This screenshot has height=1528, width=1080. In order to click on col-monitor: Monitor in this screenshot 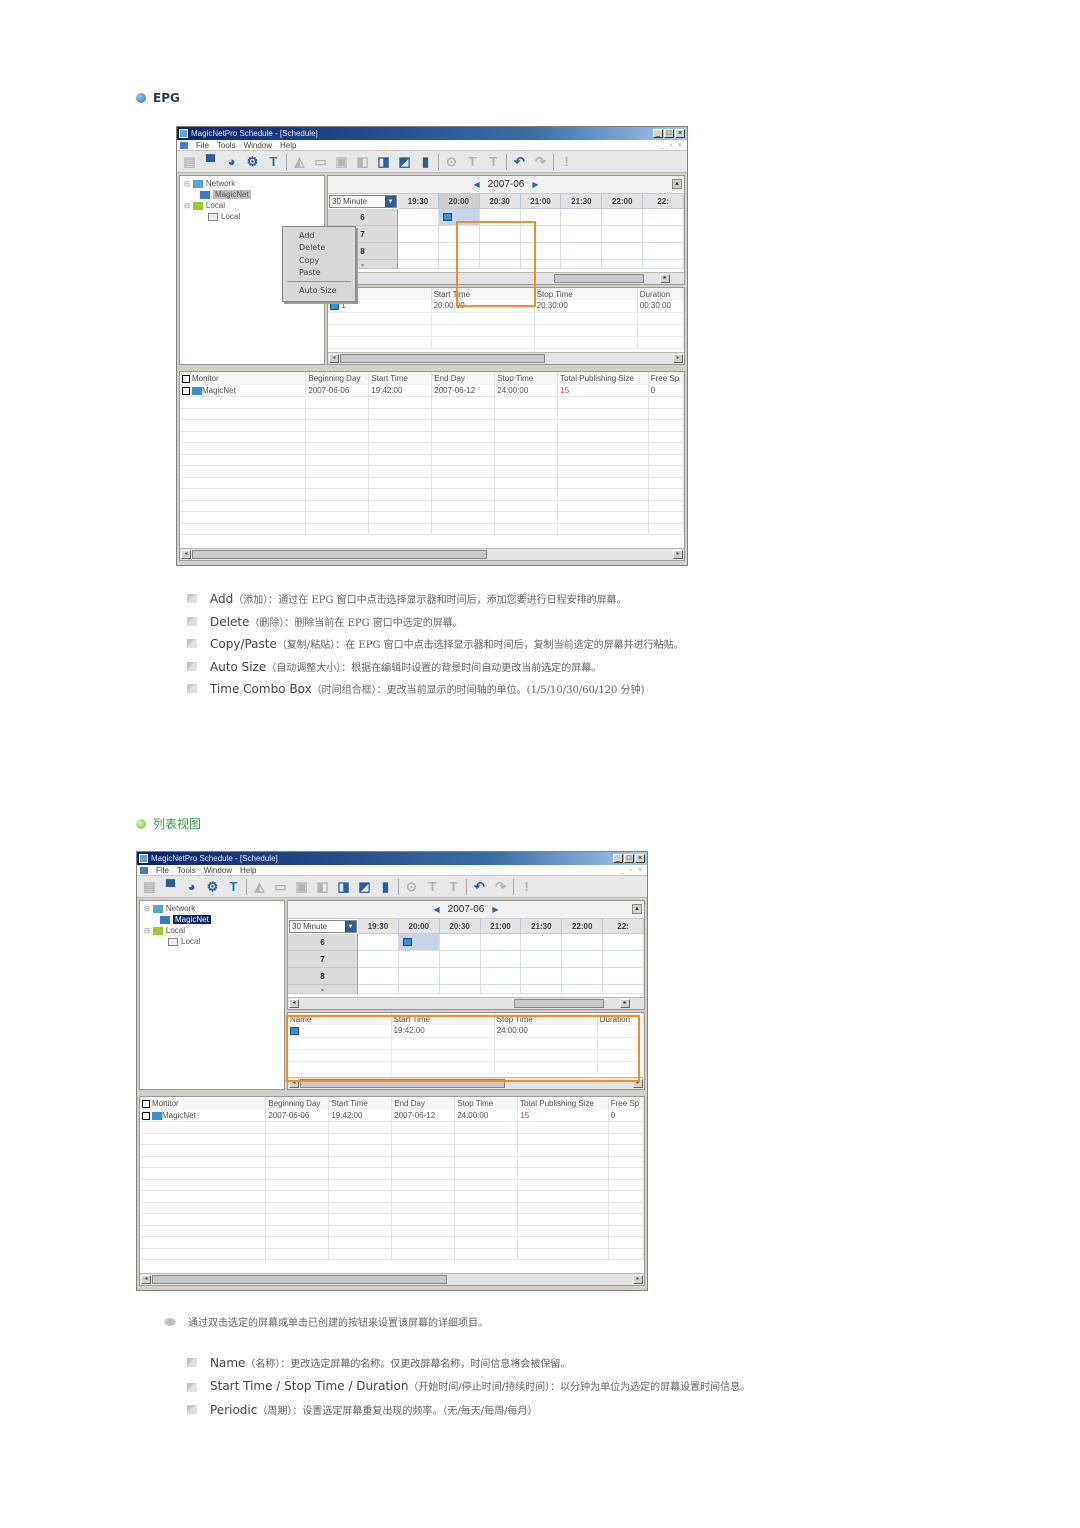, I will do `click(243, 378)`.